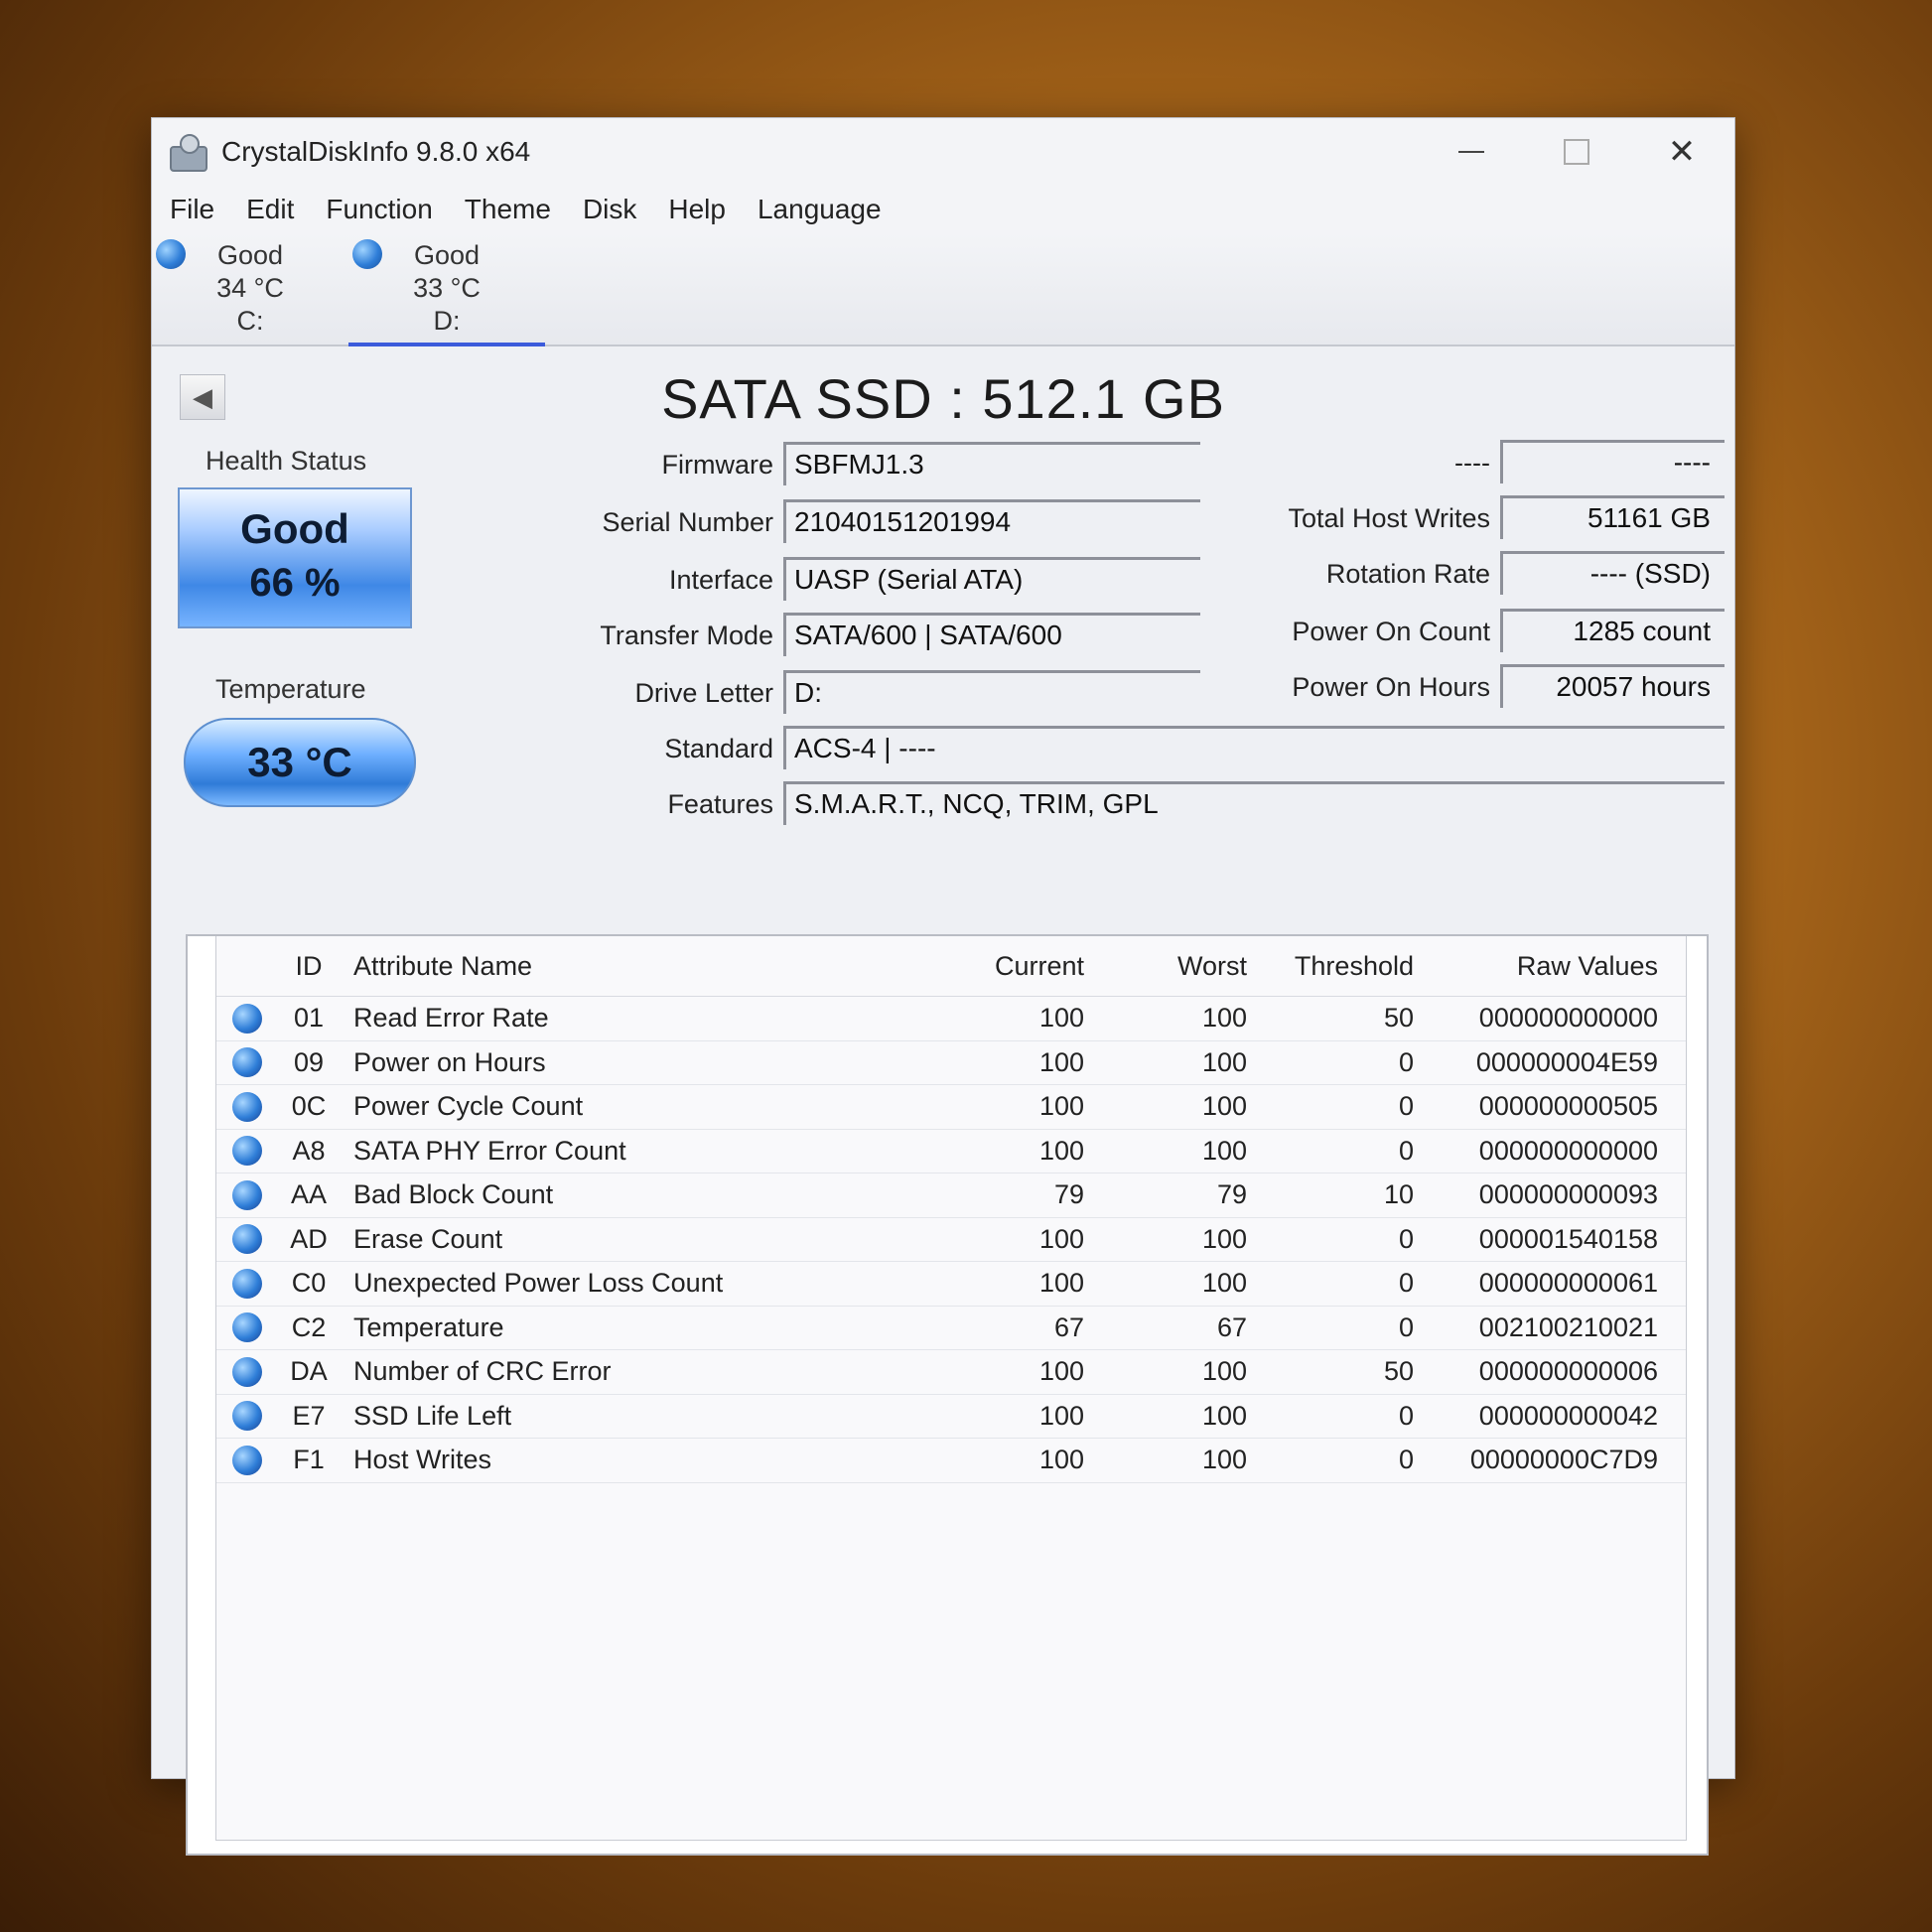 The width and height of the screenshot is (1932, 1932). I want to click on disk-tab-d: Good 33 °C D:, so click(446, 290).